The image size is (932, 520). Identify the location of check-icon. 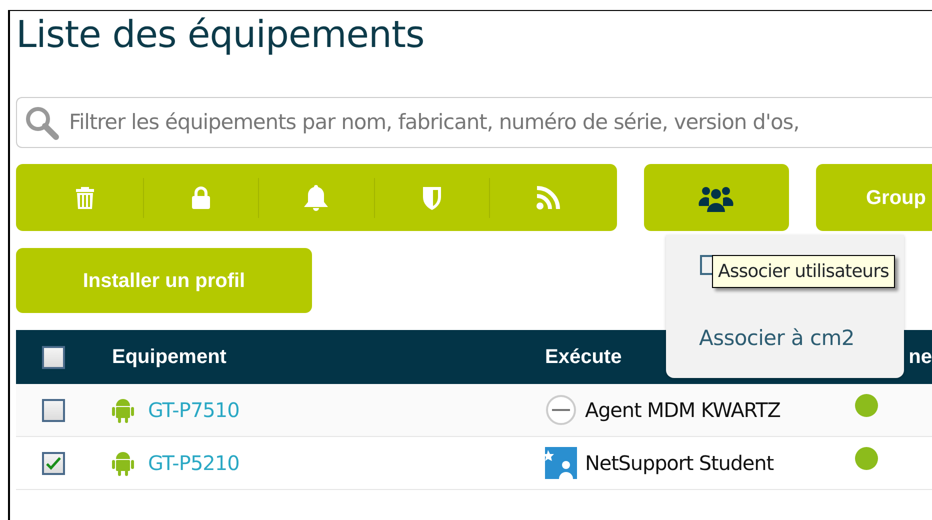
(53, 463).